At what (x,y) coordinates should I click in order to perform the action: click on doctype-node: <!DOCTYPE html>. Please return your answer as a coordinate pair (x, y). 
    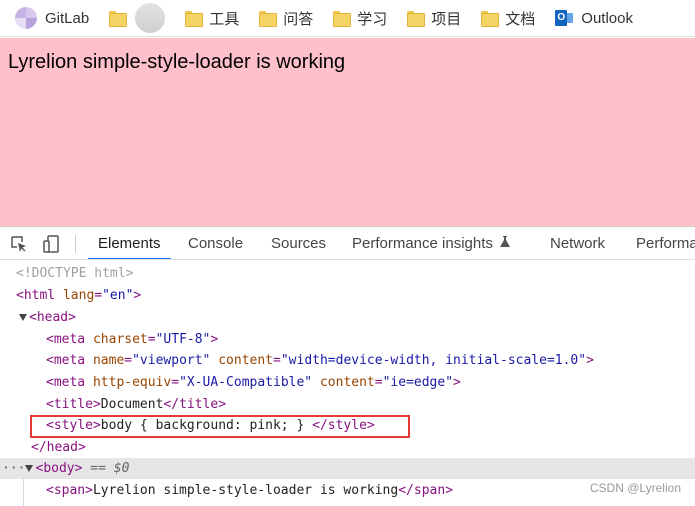
    Looking at the image, I should click on (347, 273).